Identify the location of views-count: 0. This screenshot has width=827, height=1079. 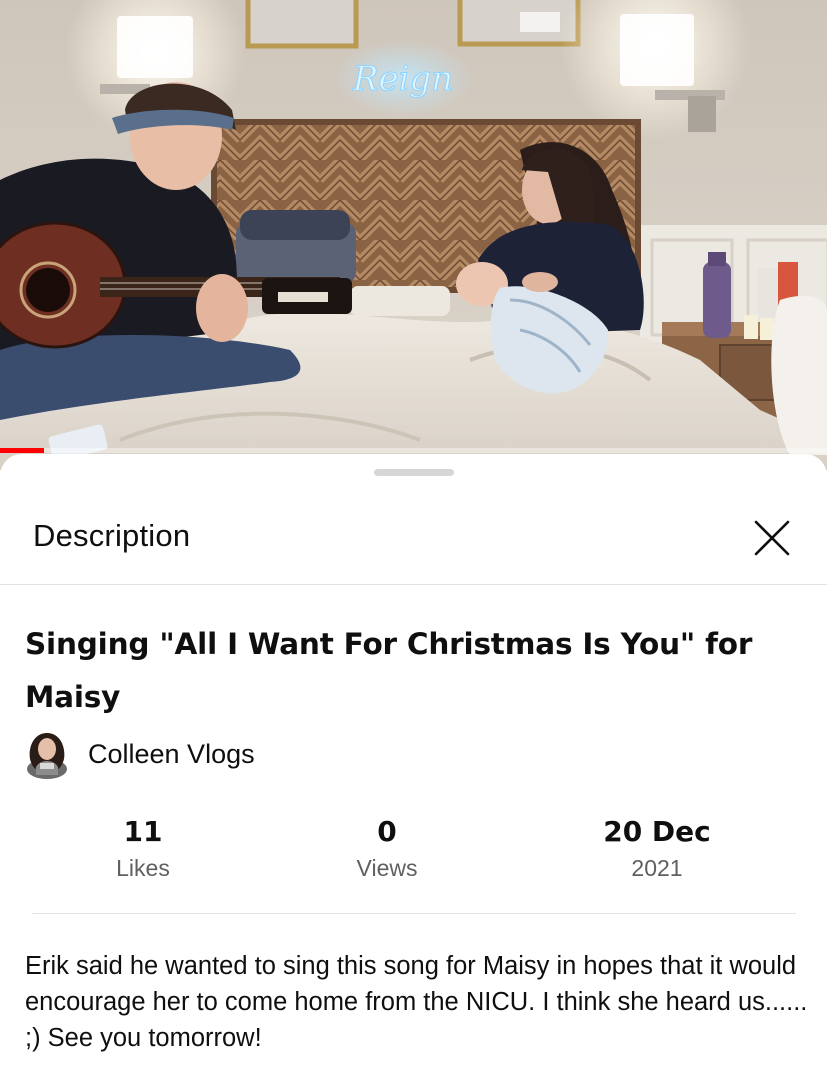
(387, 831).